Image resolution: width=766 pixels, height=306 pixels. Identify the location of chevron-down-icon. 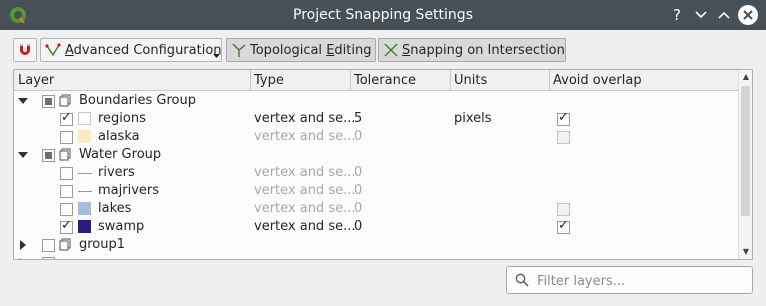
(701, 15).